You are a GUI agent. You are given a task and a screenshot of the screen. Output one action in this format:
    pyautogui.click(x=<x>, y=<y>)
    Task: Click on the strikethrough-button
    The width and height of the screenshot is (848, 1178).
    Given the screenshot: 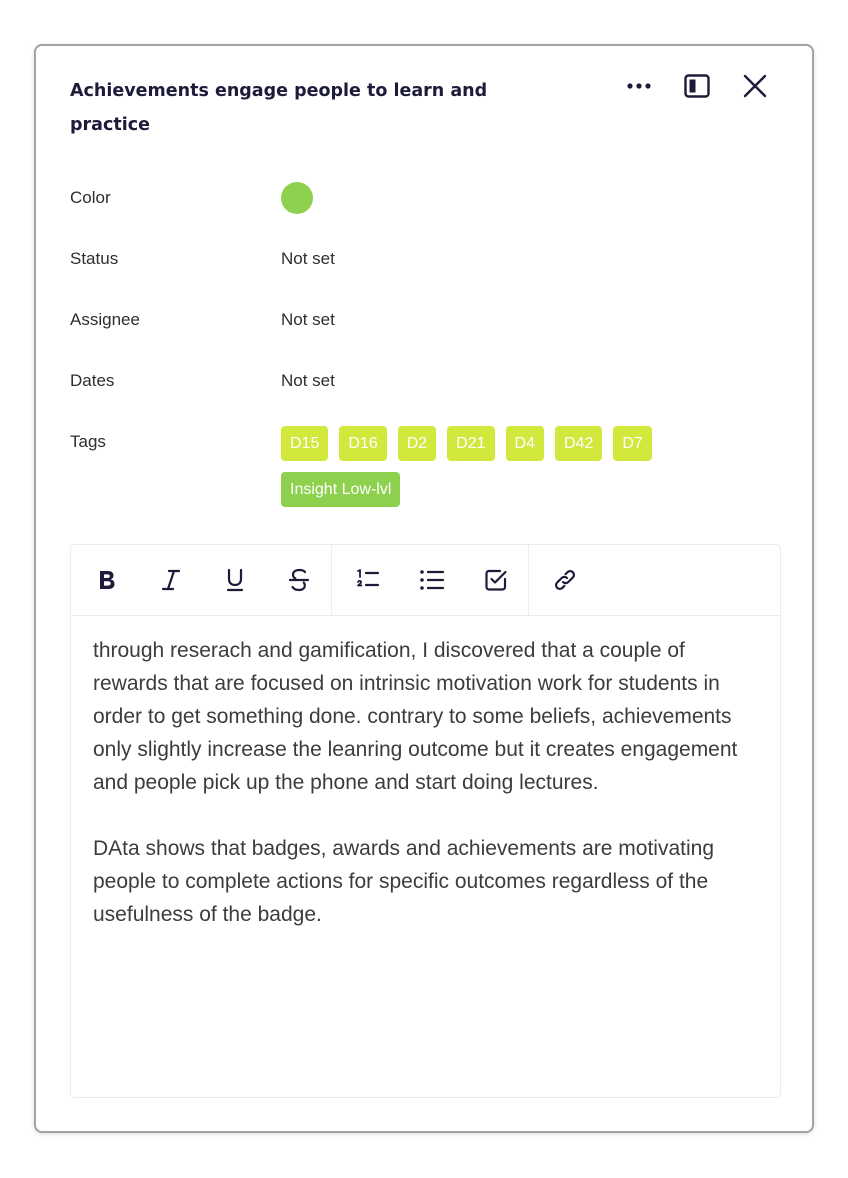 What is the action you would take?
    pyautogui.click(x=299, y=580)
    